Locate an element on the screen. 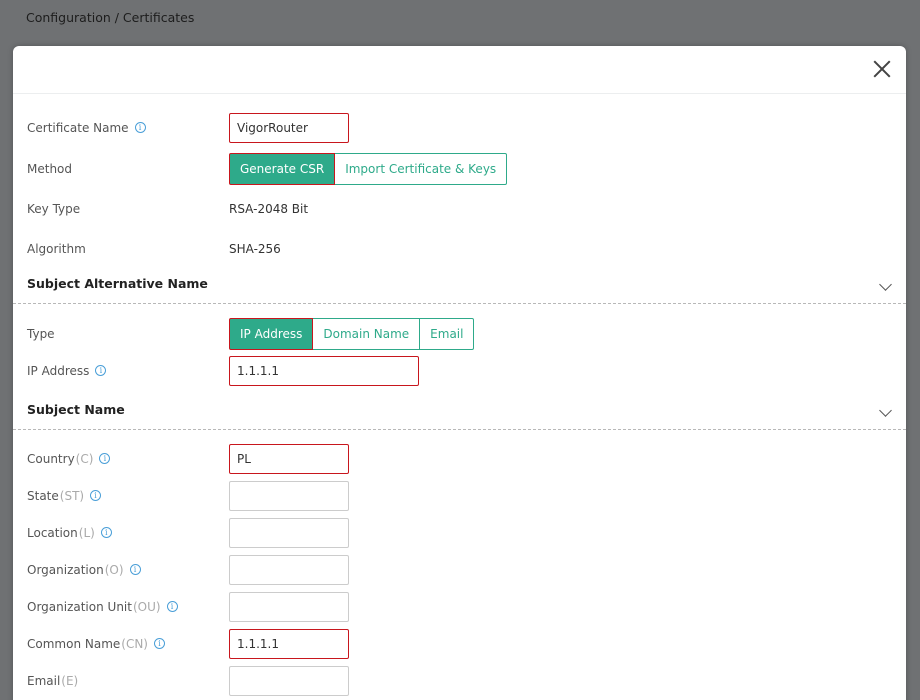 The width and height of the screenshot is (920, 700). common-name-input: 1.1.1.1 is located at coordinates (289, 644).